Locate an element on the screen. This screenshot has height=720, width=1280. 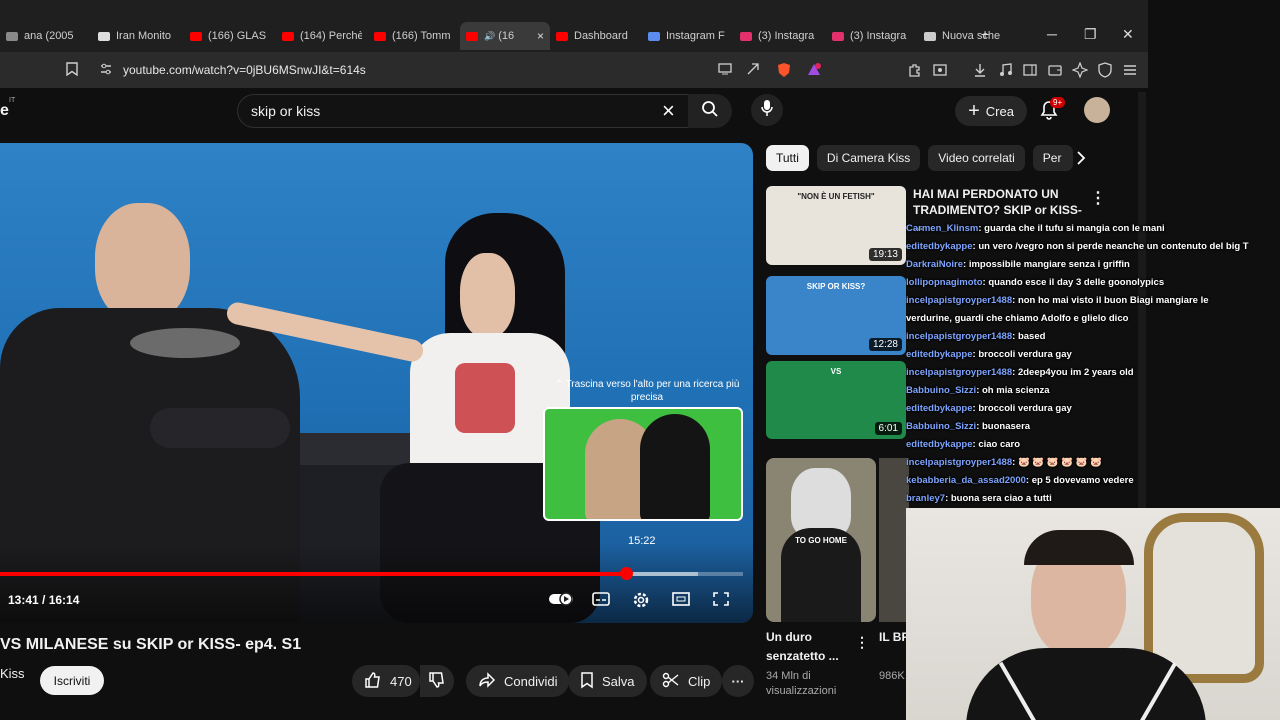
filter-chip: Per is located at coordinates (1052, 158).